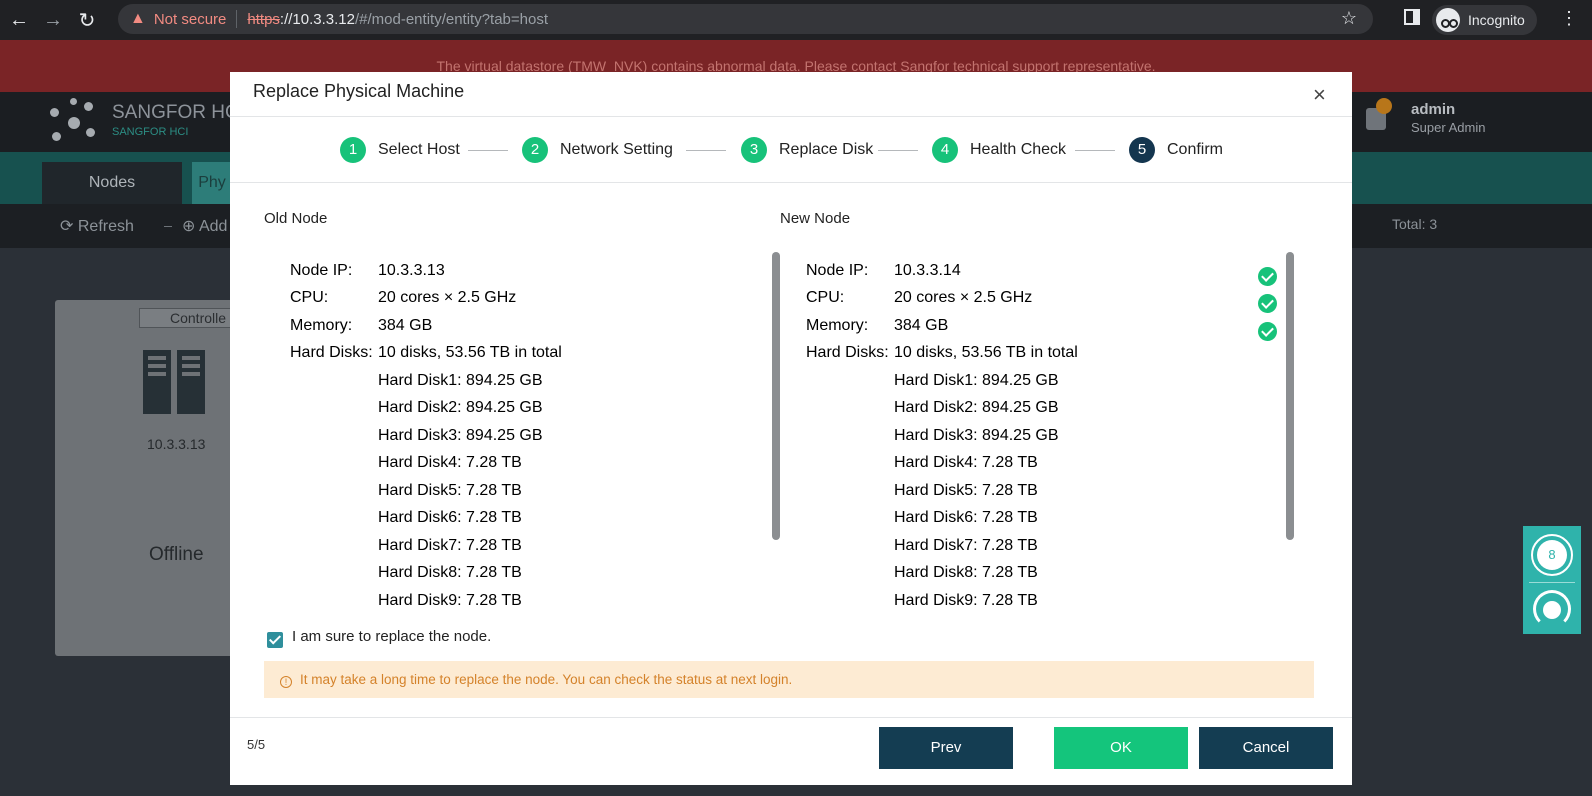 The width and height of the screenshot is (1592, 796). I want to click on refresh-label: Refresh, so click(105, 226).